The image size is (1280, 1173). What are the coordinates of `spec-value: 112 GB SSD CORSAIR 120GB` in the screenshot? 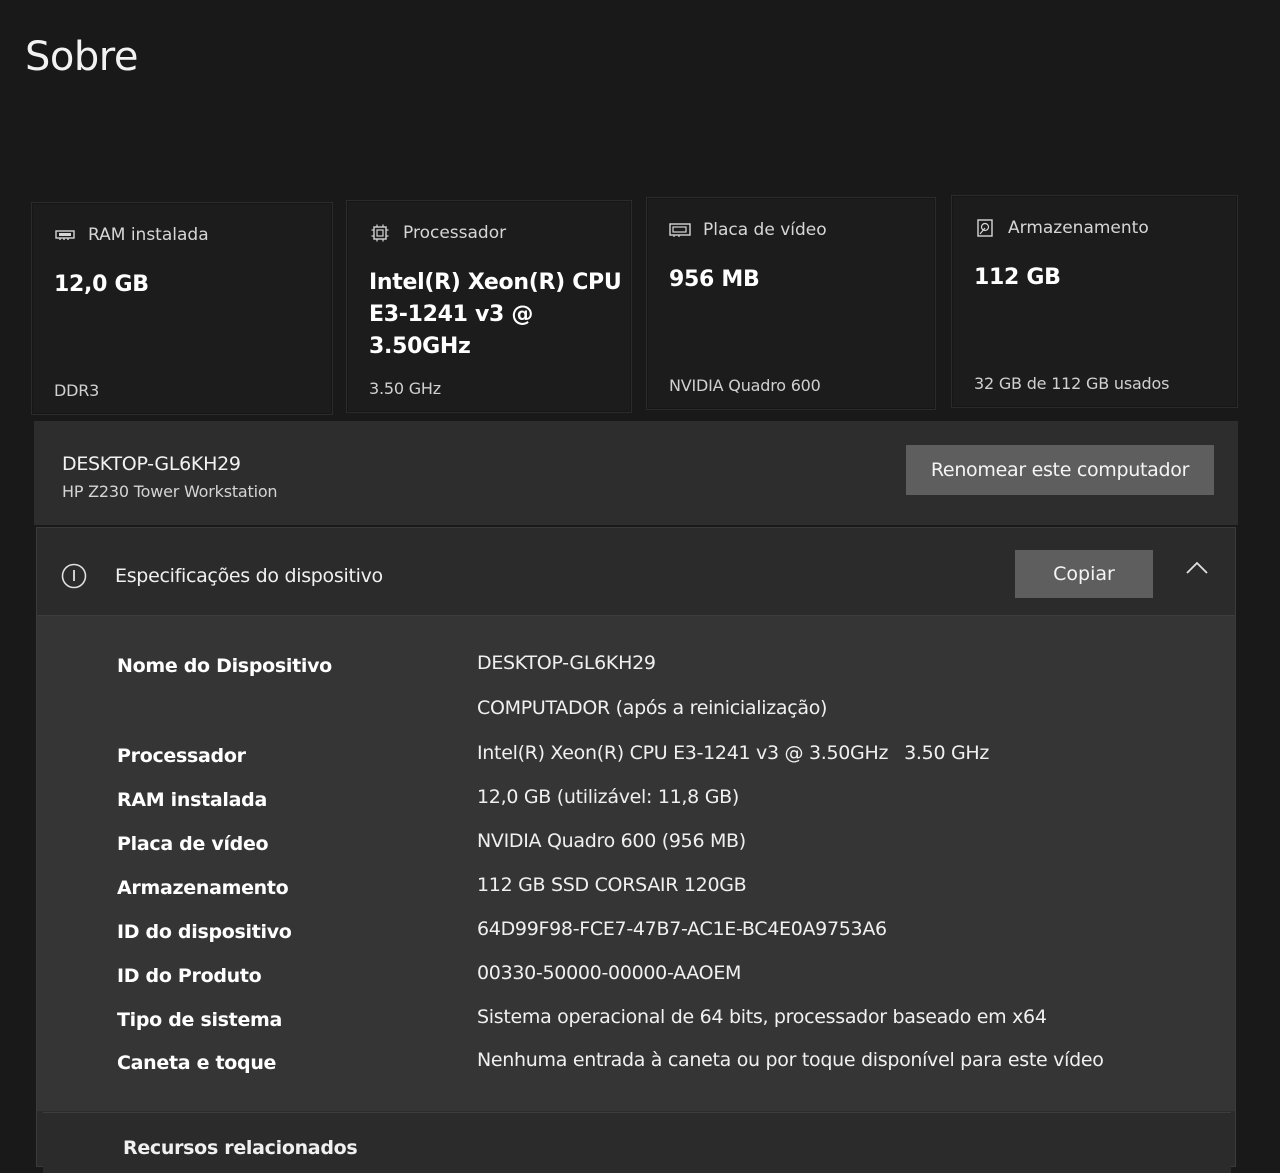 It's located at (612, 885).